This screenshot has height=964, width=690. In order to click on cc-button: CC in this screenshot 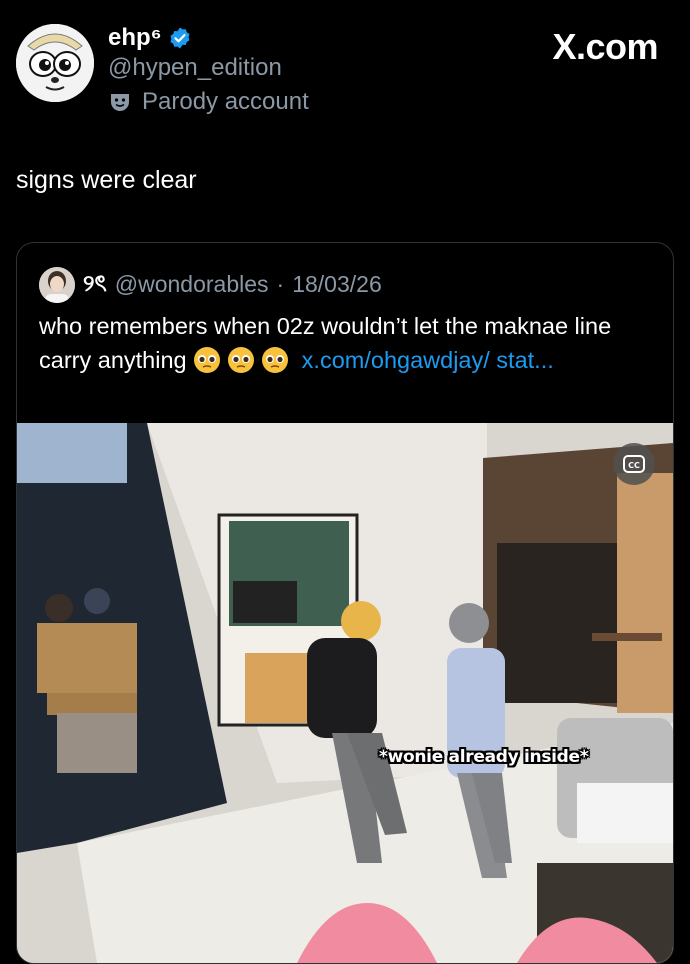, I will do `click(634, 464)`.